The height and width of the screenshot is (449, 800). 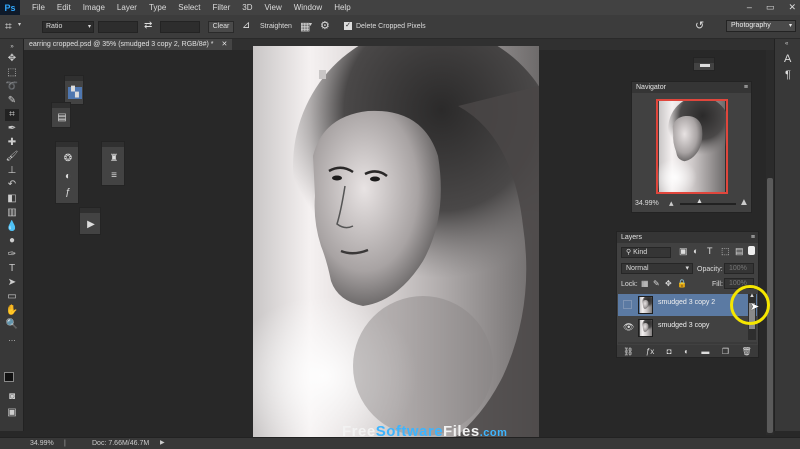 What do you see at coordinates (708, 204) in the screenshot?
I see `zoom-slider` at bounding box center [708, 204].